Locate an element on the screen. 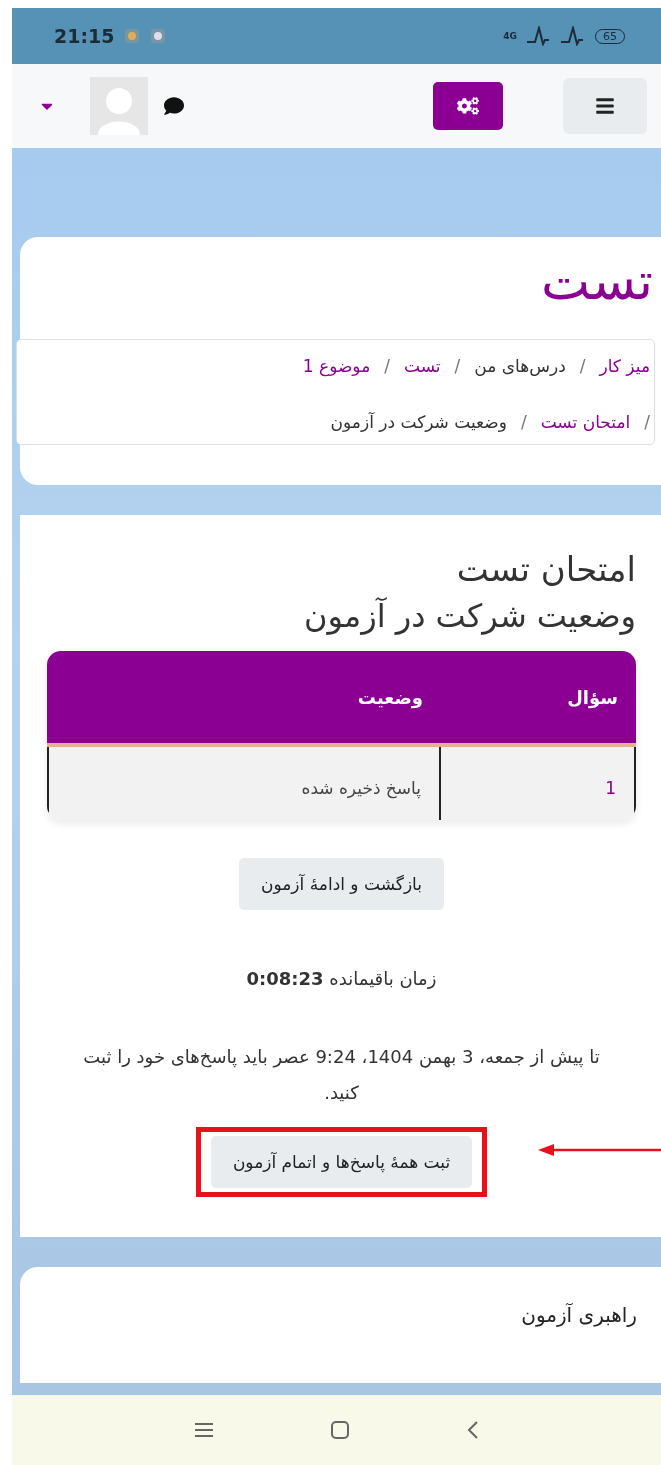  return-button: بازگشت و ادامهٔ آزمون is located at coordinates (342, 884).